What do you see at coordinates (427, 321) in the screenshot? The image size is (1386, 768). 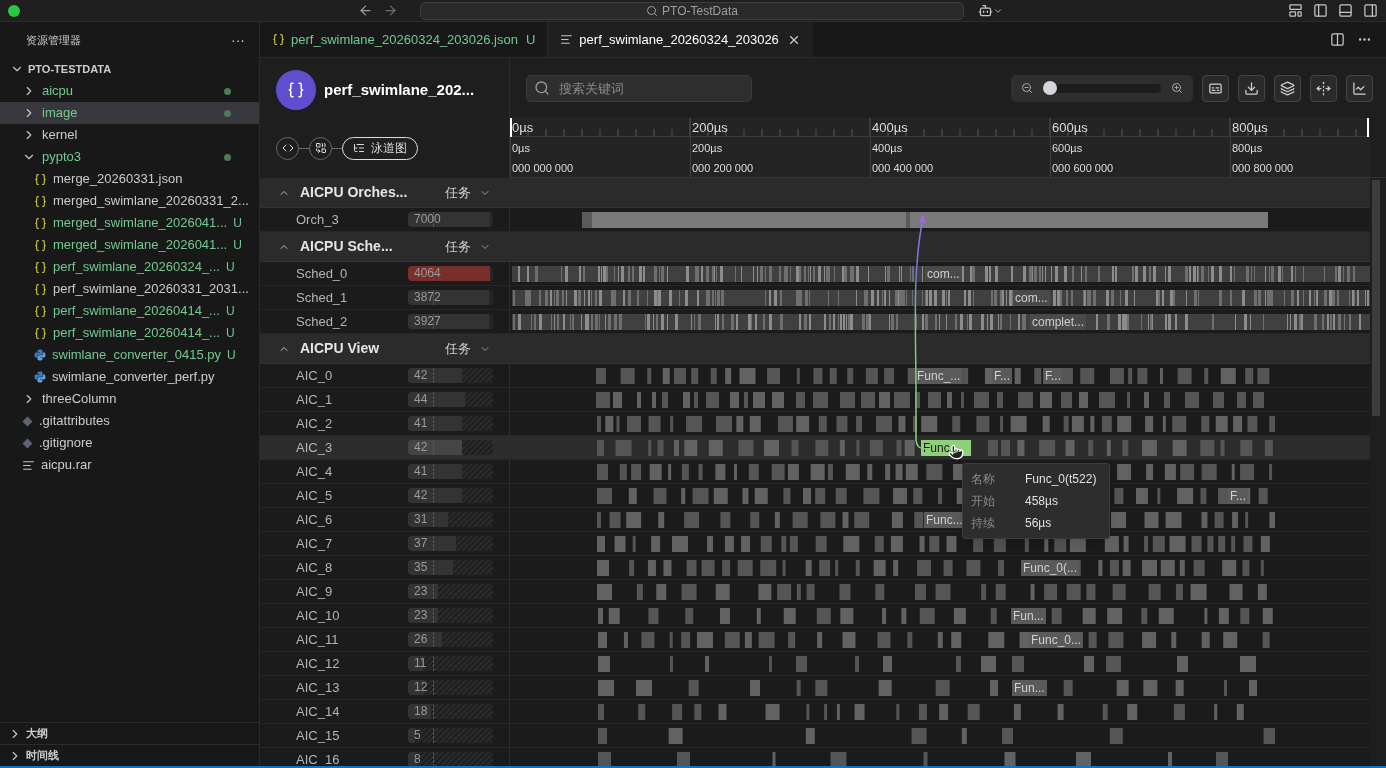 I see `count-value: 3927` at bounding box center [427, 321].